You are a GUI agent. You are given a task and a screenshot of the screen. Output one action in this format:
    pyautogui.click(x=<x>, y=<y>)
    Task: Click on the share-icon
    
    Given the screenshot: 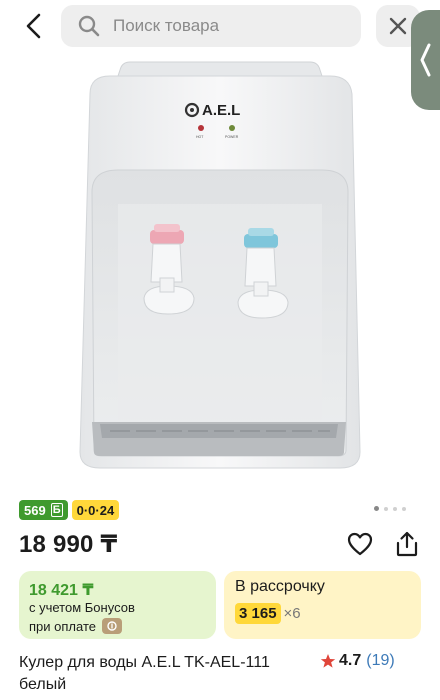 What is the action you would take?
    pyautogui.click(x=407, y=544)
    